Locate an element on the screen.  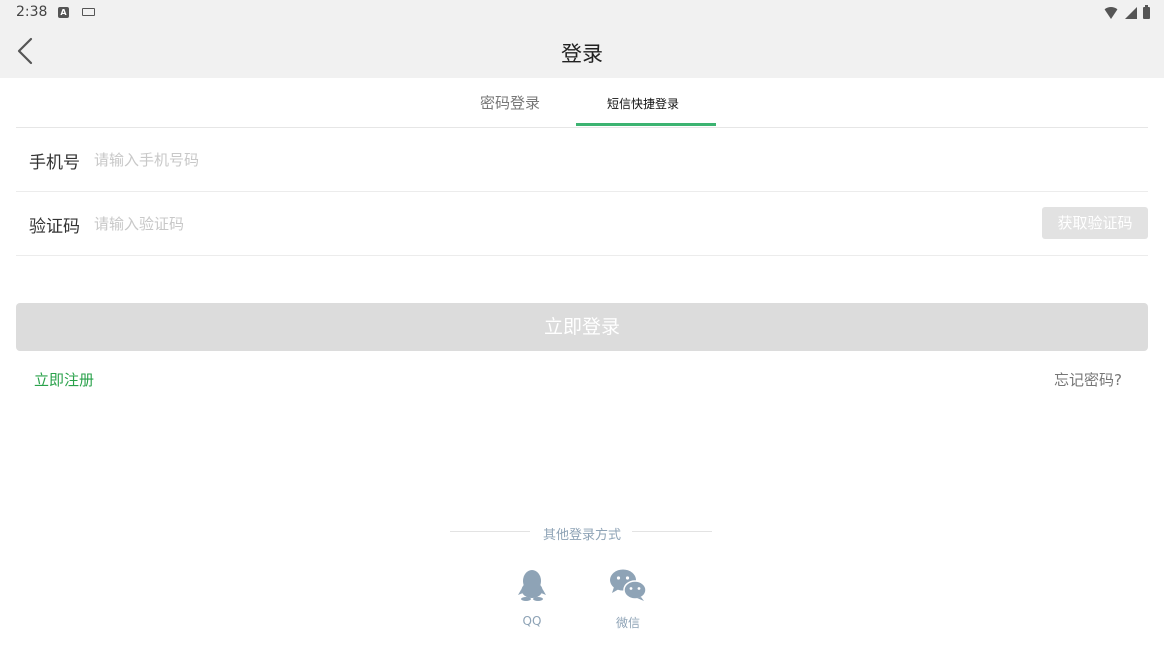
keyboard-icon is located at coordinates (88, 12).